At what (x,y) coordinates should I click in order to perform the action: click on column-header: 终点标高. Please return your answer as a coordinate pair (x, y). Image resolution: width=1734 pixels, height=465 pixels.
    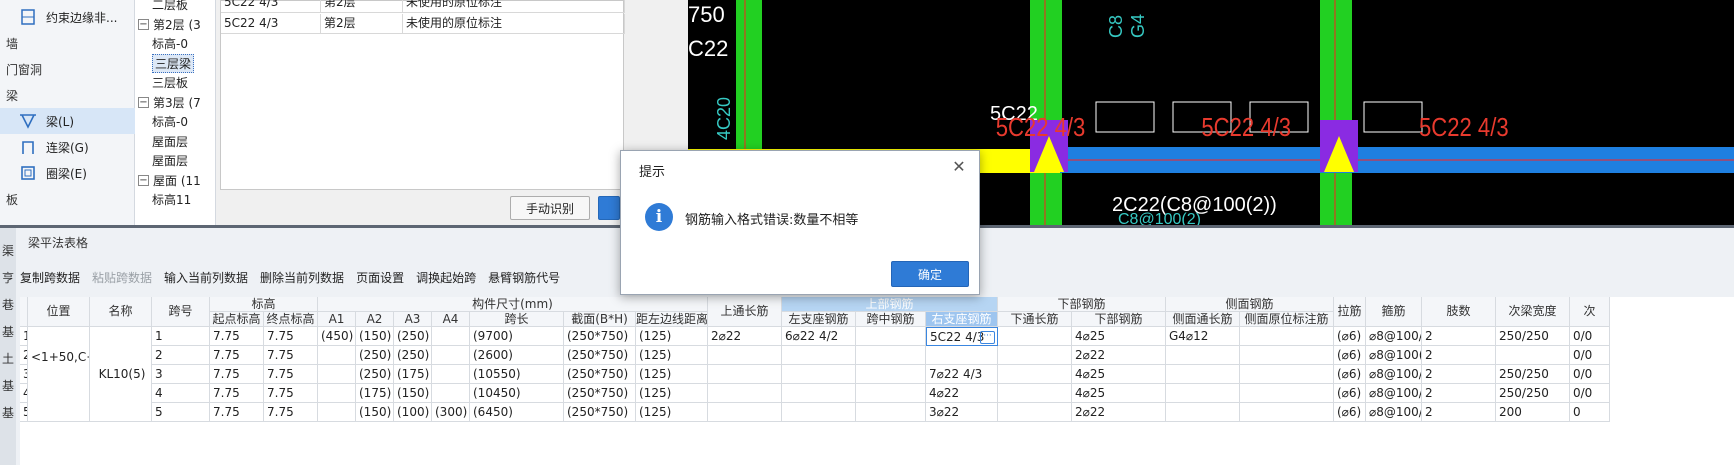
    Looking at the image, I should click on (291, 319).